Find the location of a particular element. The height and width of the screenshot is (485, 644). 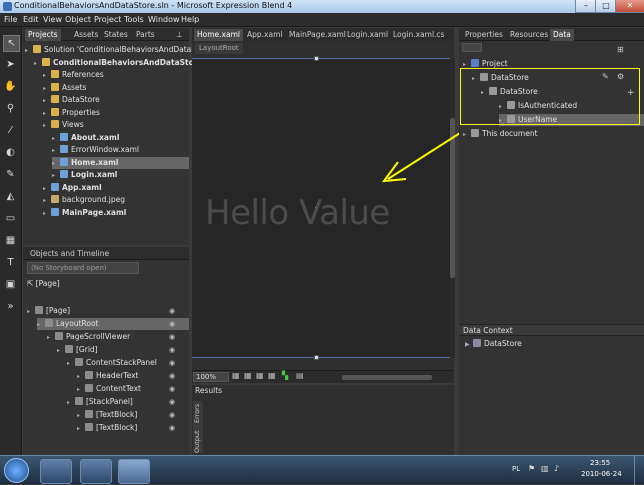

project-tree-item: ▸ ConditionalBehaviorsAndDataStore is located at coordinates (118, 63).